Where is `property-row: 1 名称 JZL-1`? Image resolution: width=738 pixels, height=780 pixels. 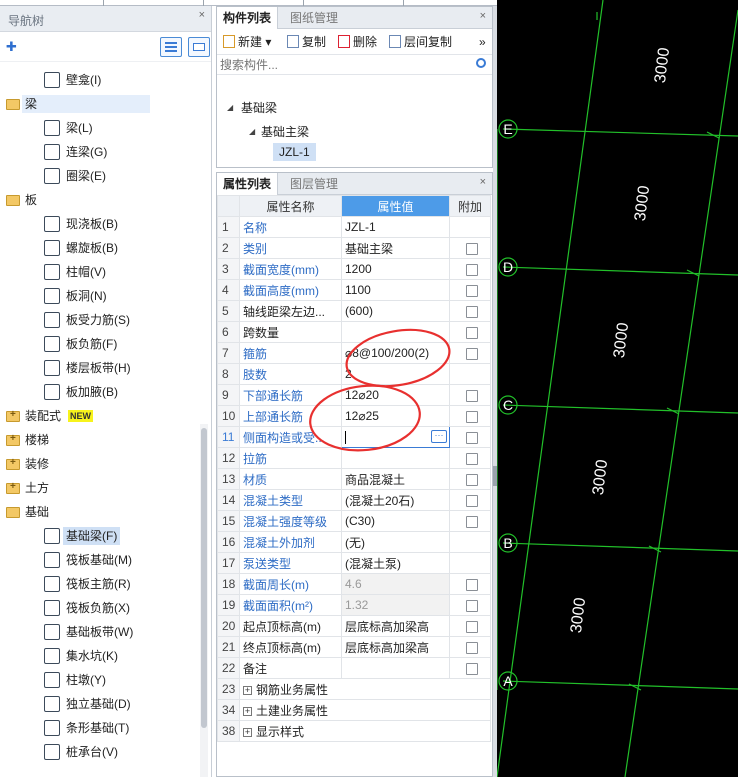 property-row: 1 名称 JZL-1 is located at coordinates (354, 227).